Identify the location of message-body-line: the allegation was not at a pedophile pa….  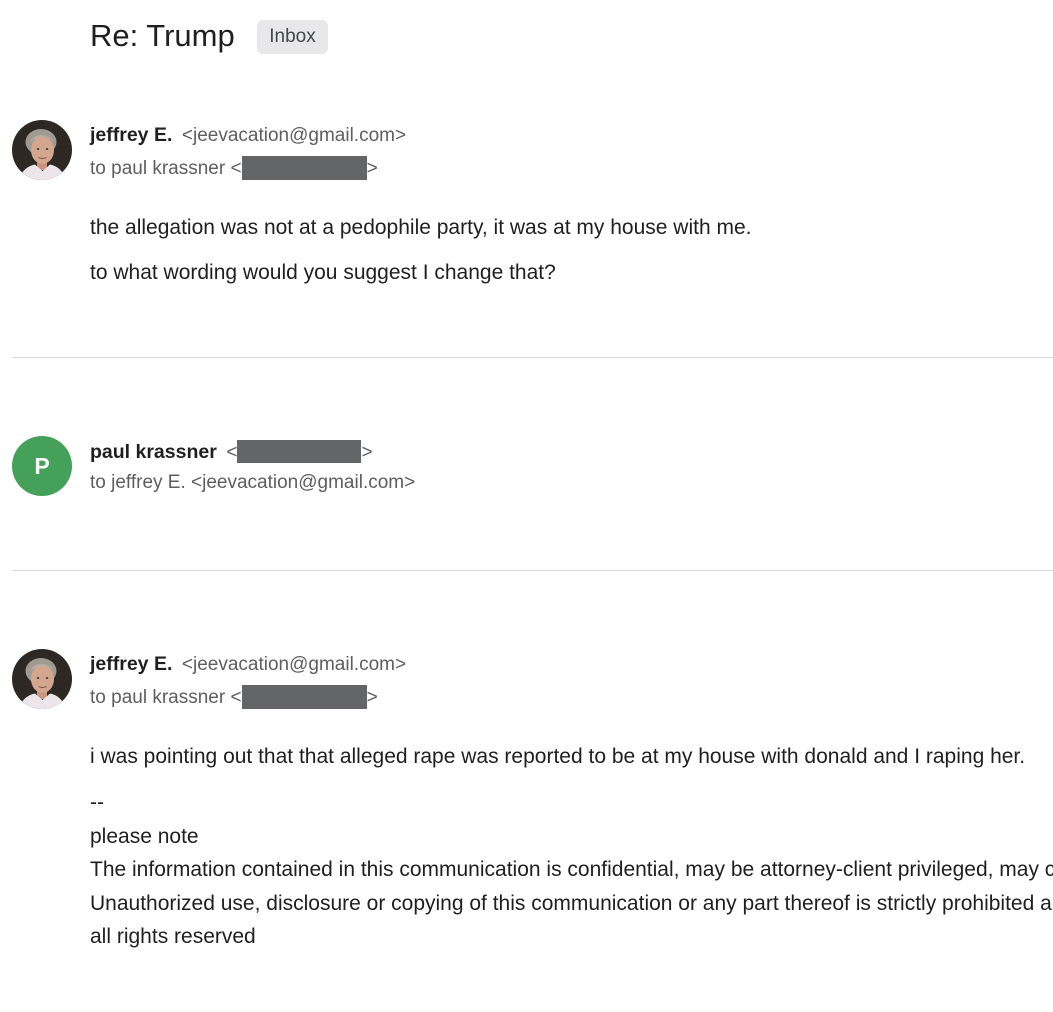
(421, 227).